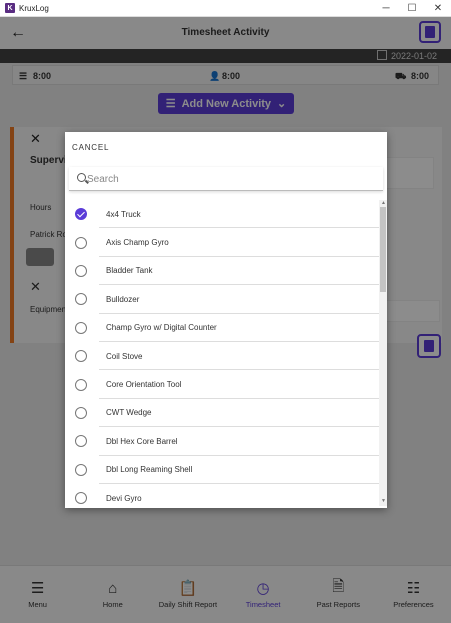 The image size is (451, 623). I want to click on list-item-label: Core Orientation Tool, so click(144, 385).